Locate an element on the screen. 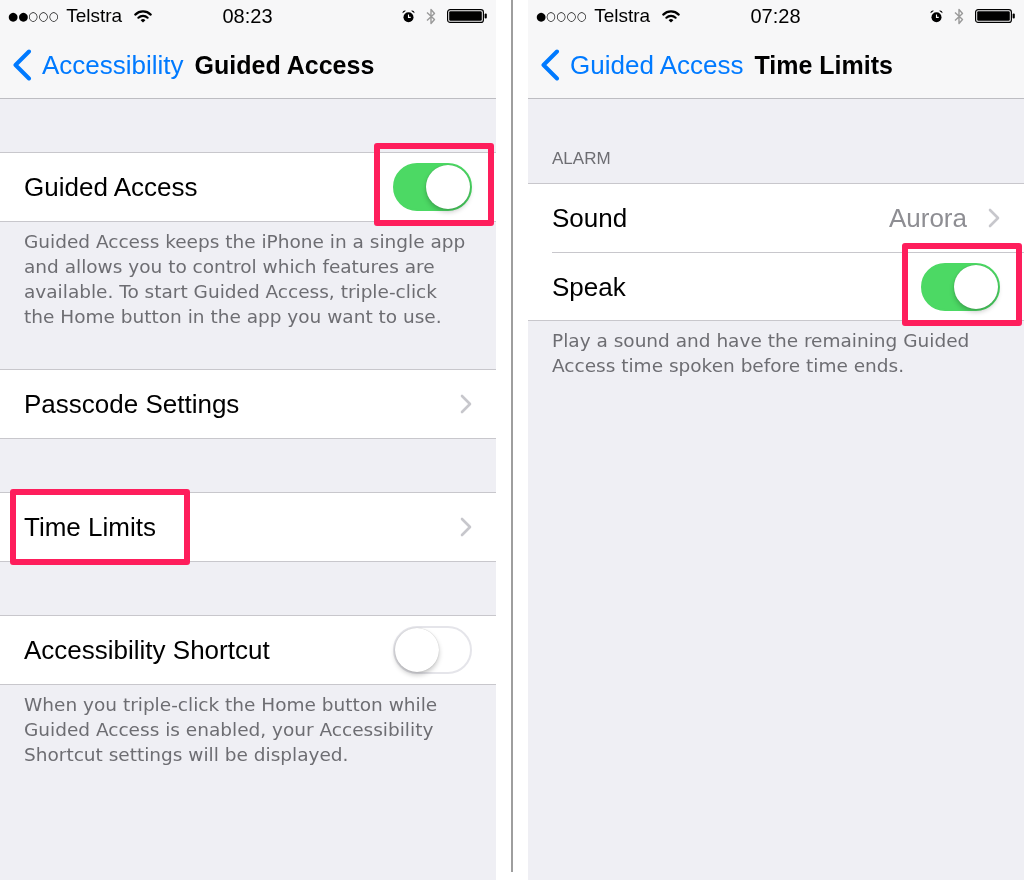 The height and width of the screenshot is (880, 1024). setting-value: Aurora is located at coordinates (927, 218).